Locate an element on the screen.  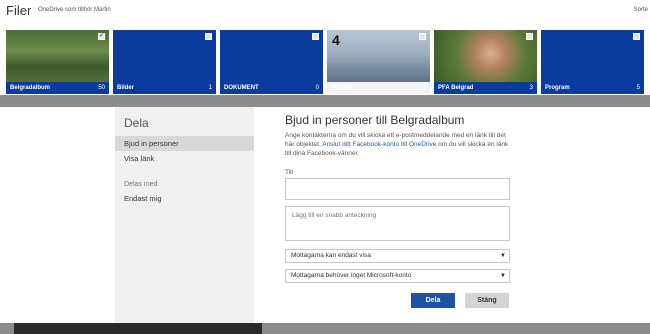
folder-tile: PFA Belgrad 3 is located at coordinates (485, 62).